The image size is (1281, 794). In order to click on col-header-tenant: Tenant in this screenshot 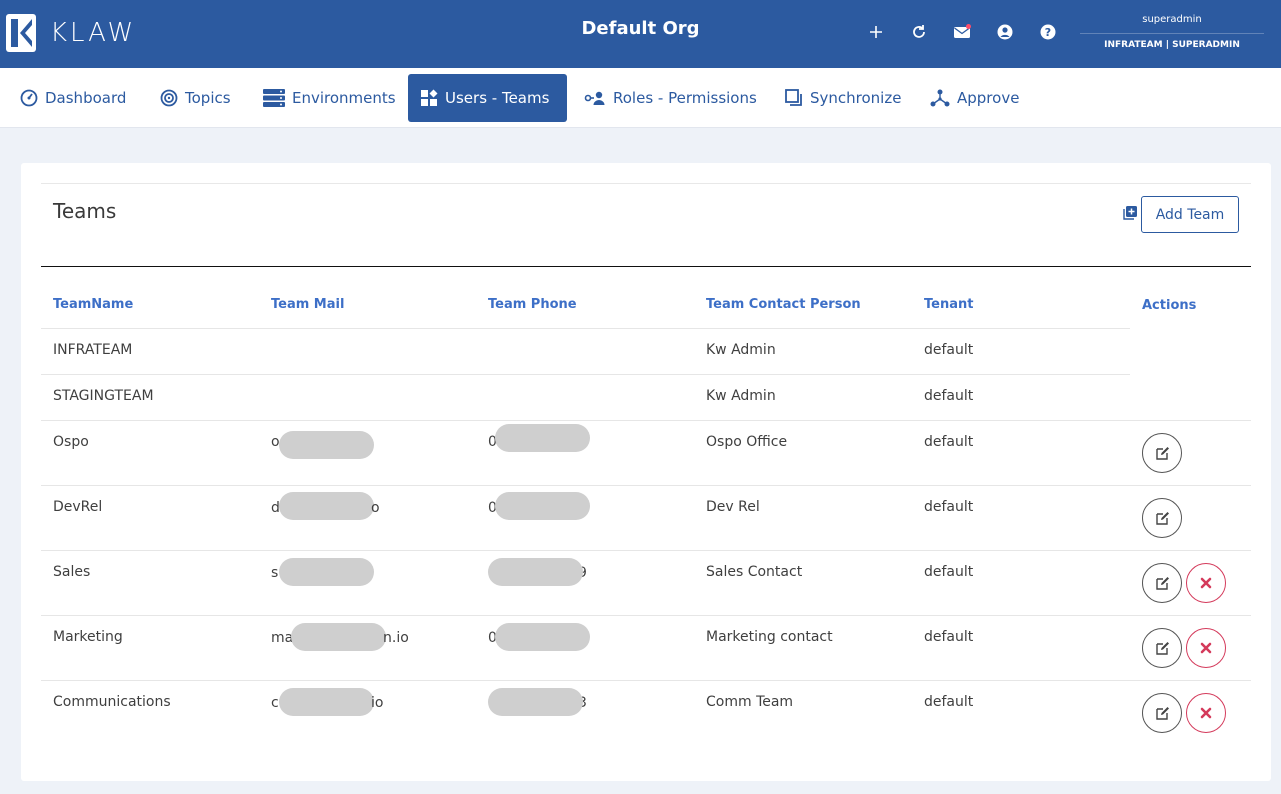, I will do `click(948, 304)`.